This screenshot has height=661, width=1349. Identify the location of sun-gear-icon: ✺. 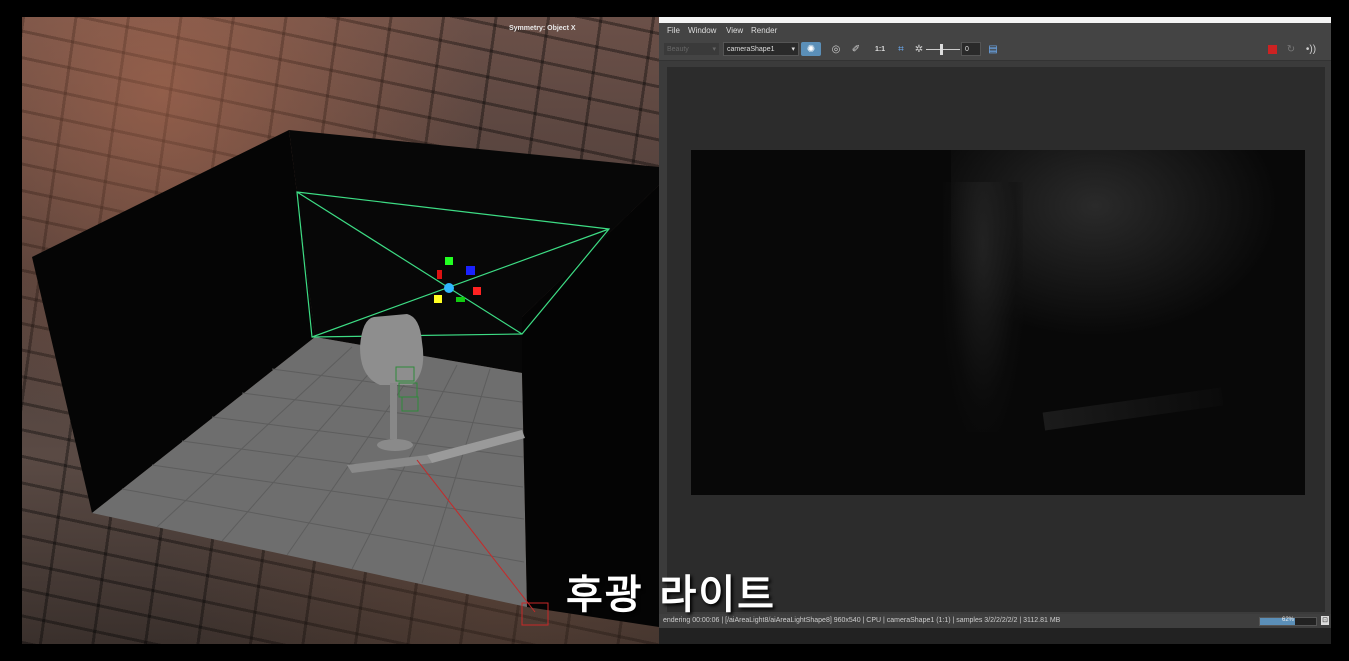
(811, 49).